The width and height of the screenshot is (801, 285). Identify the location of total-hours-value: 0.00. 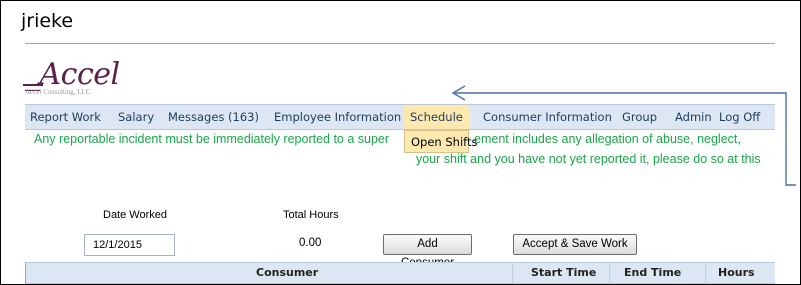
(310, 243).